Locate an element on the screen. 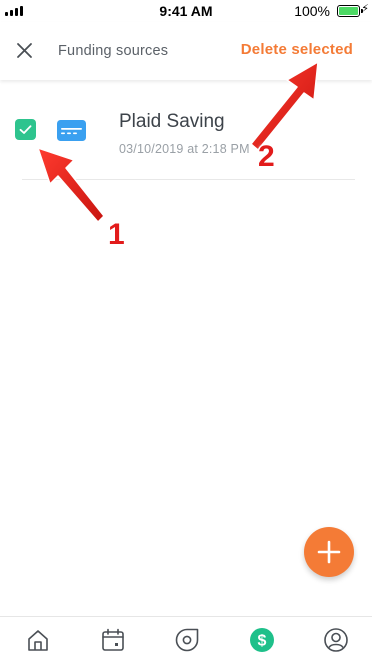 The width and height of the screenshot is (372, 664). page-title: Funding sources is located at coordinates (113, 51).